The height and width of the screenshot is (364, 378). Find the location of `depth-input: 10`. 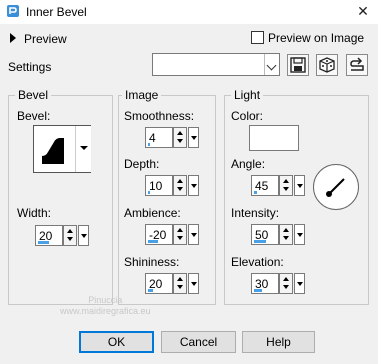

depth-input: 10 is located at coordinates (159, 185).